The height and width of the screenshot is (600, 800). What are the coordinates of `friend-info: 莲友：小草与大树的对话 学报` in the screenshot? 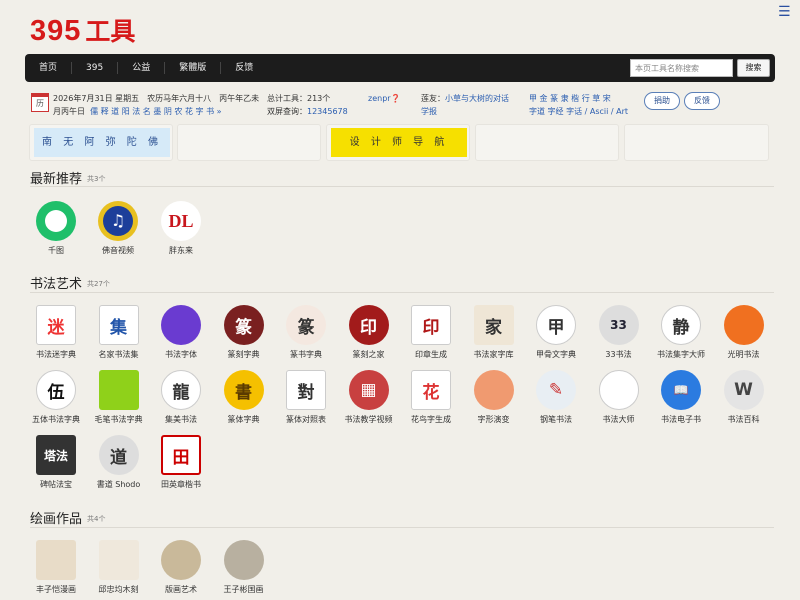 It's located at (465, 105).